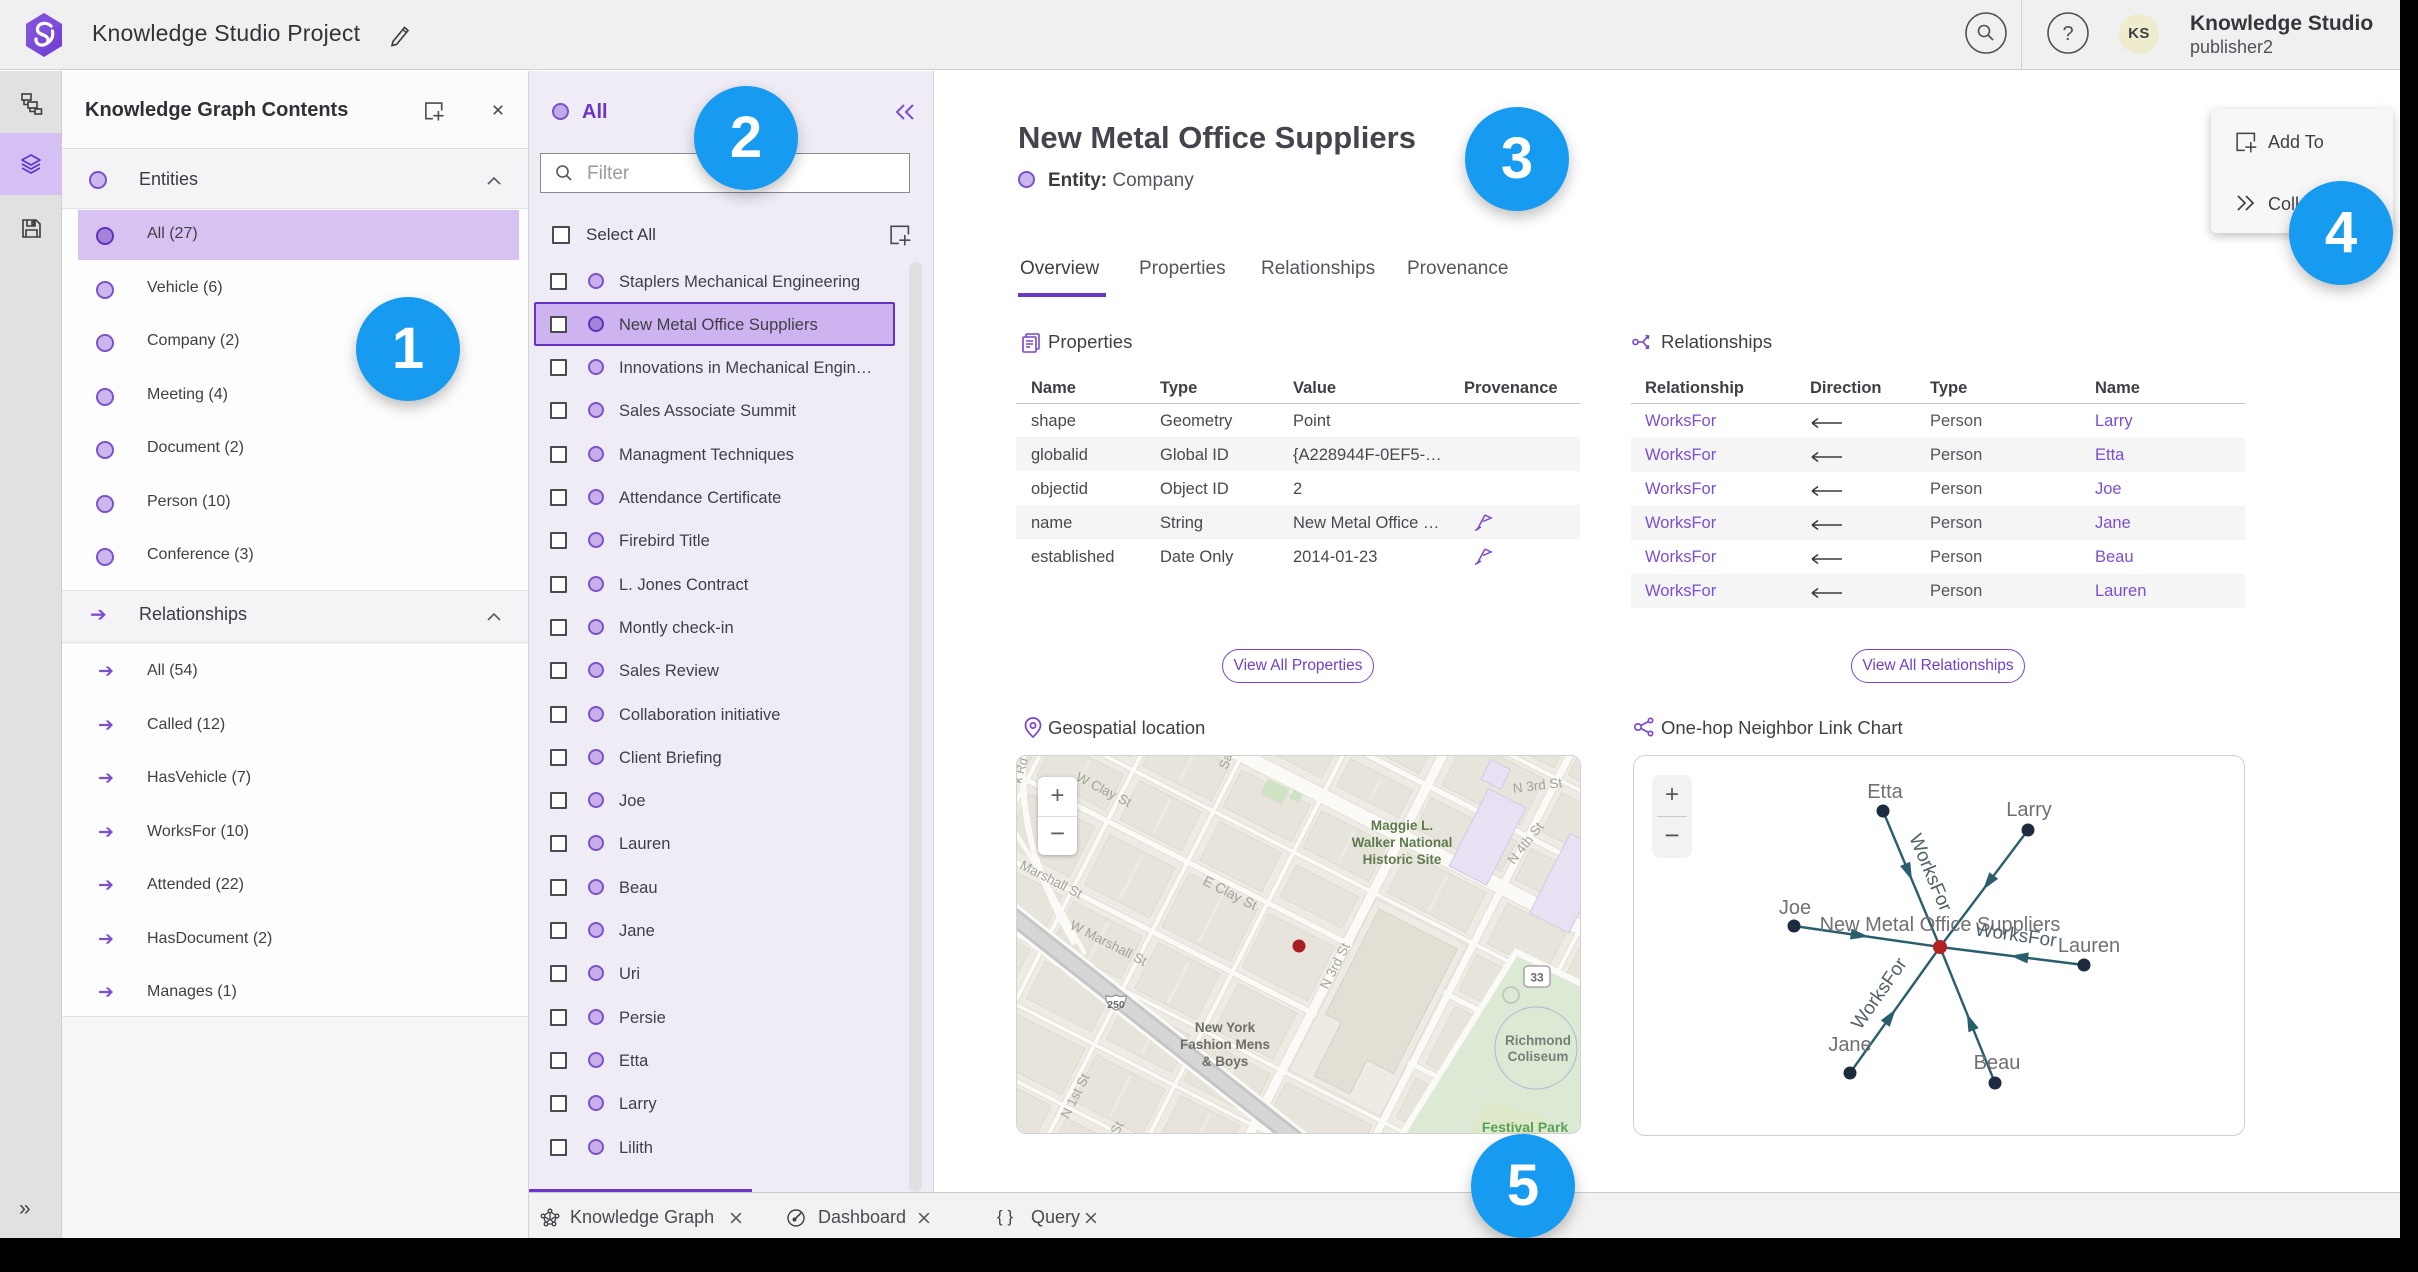 Image resolution: width=2418 pixels, height=1272 pixels. I want to click on svg-text: 250, so click(1116, 1005).